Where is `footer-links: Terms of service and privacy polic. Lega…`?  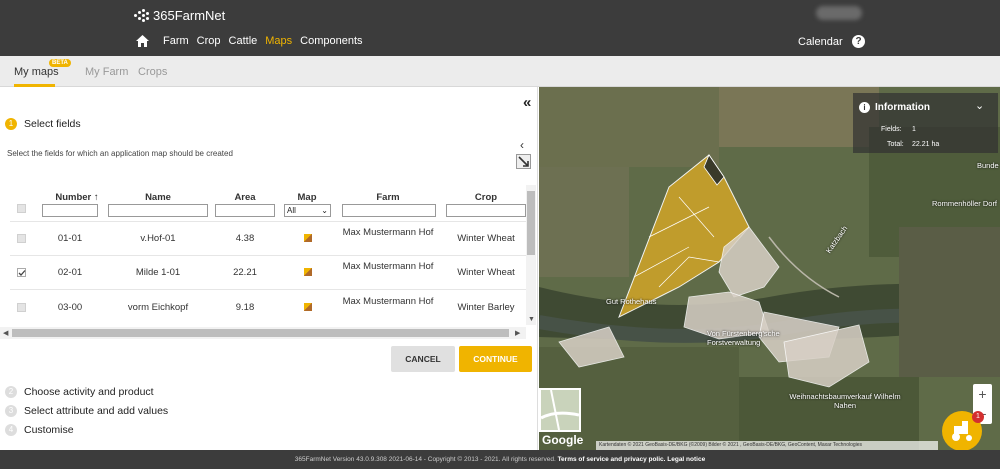
footer-links: Terms of service and privacy polic. Lega… is located at coordinates (632, 459).